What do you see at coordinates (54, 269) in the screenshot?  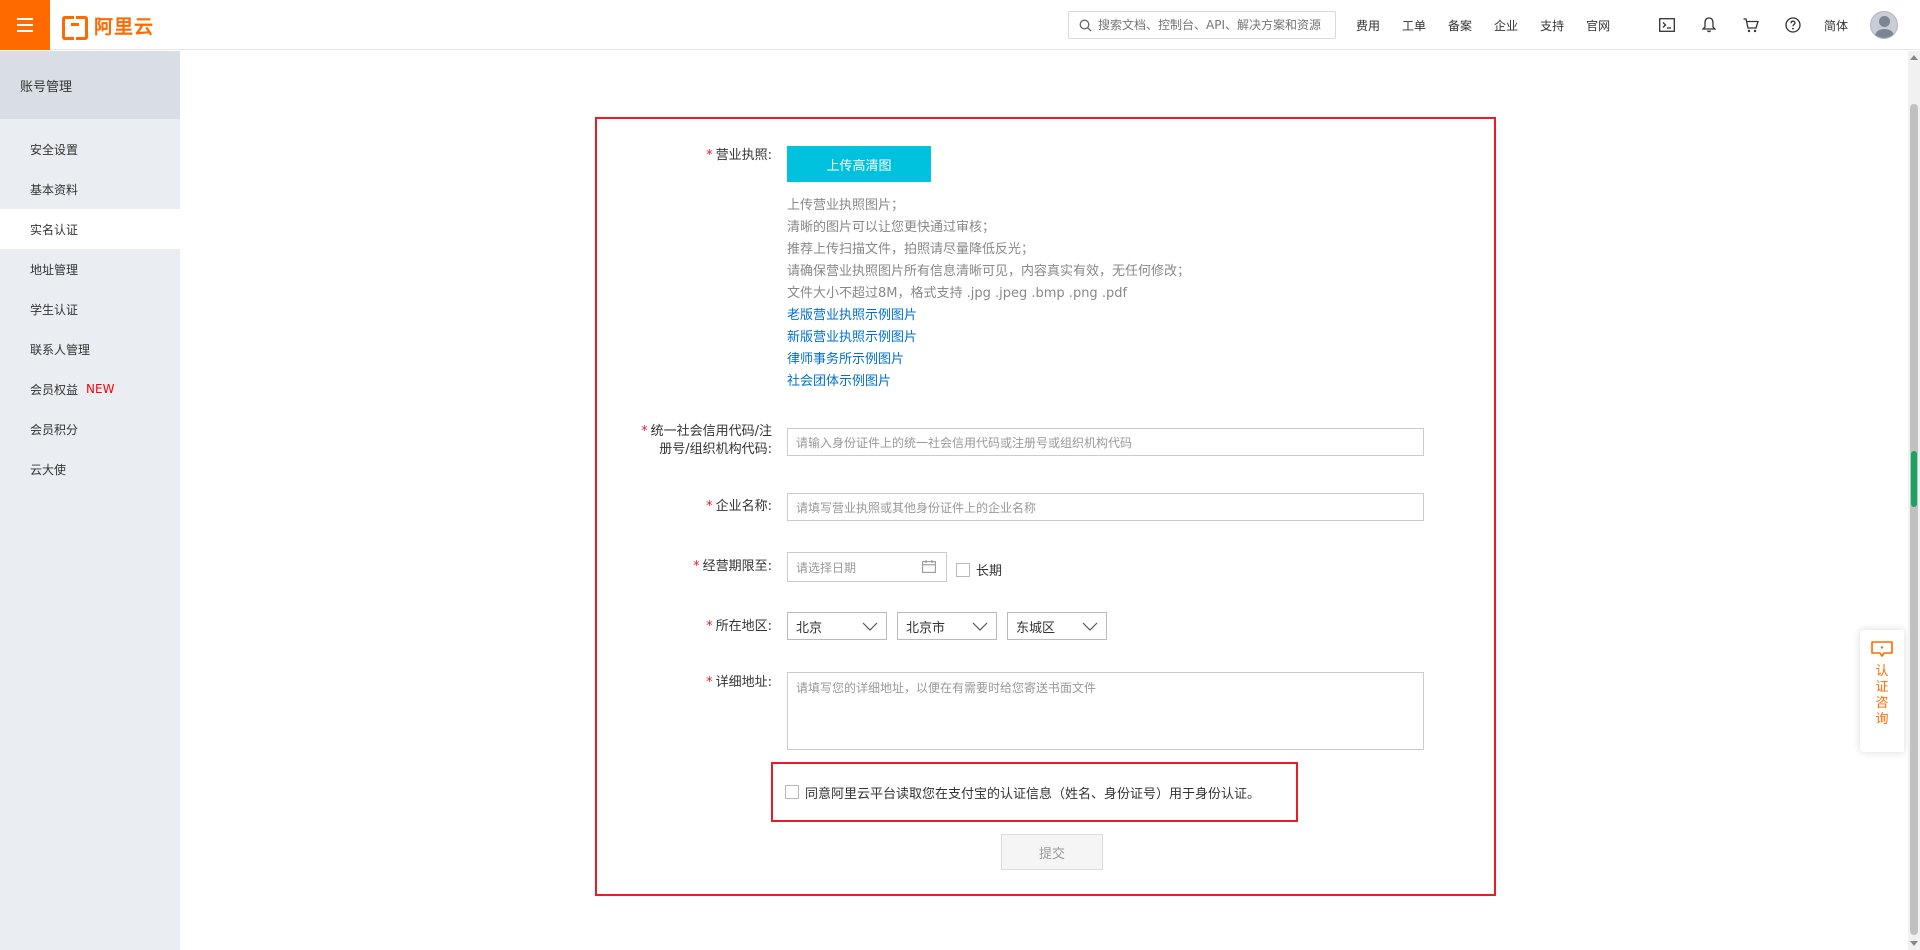 I see `sidebar-item-label: 地址管理` at bounding box center [54, 269].